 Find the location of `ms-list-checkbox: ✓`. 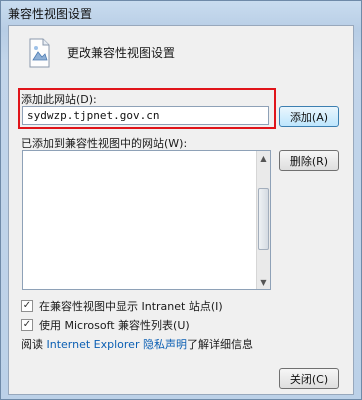

ms-list-checkbox: ✓ is located at coordinates (27, 325).